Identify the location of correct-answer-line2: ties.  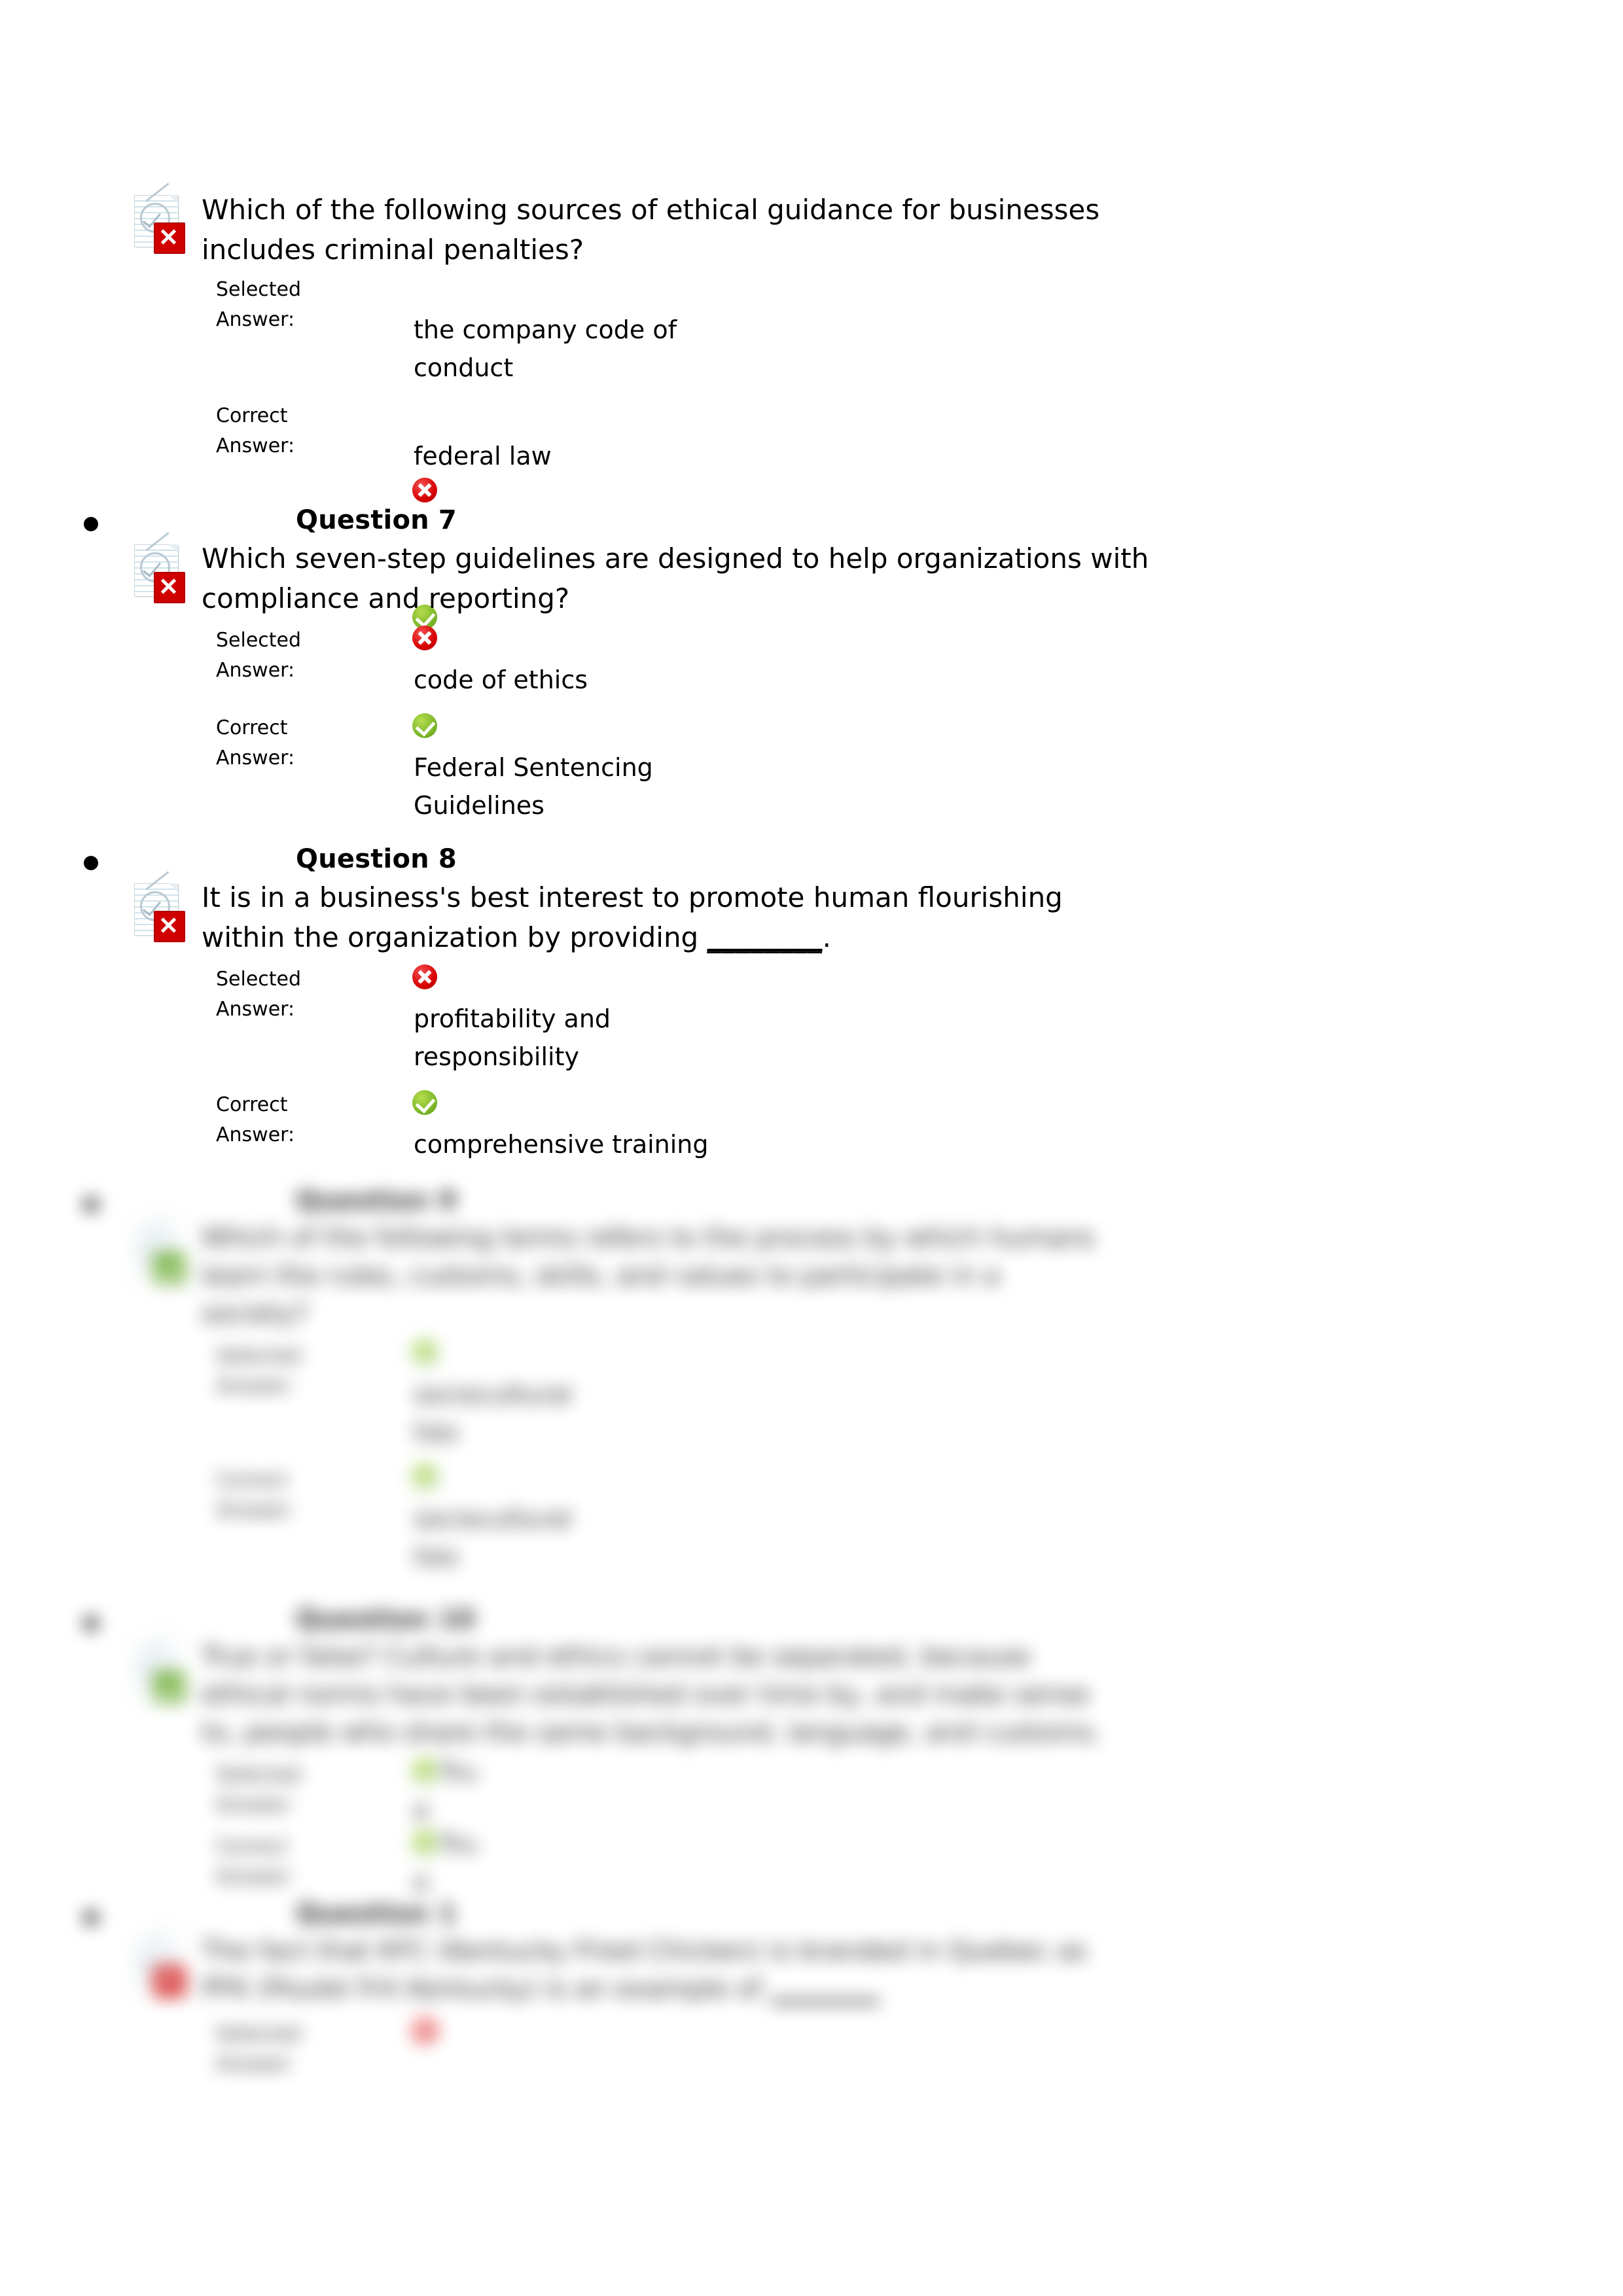
(436, 1556).